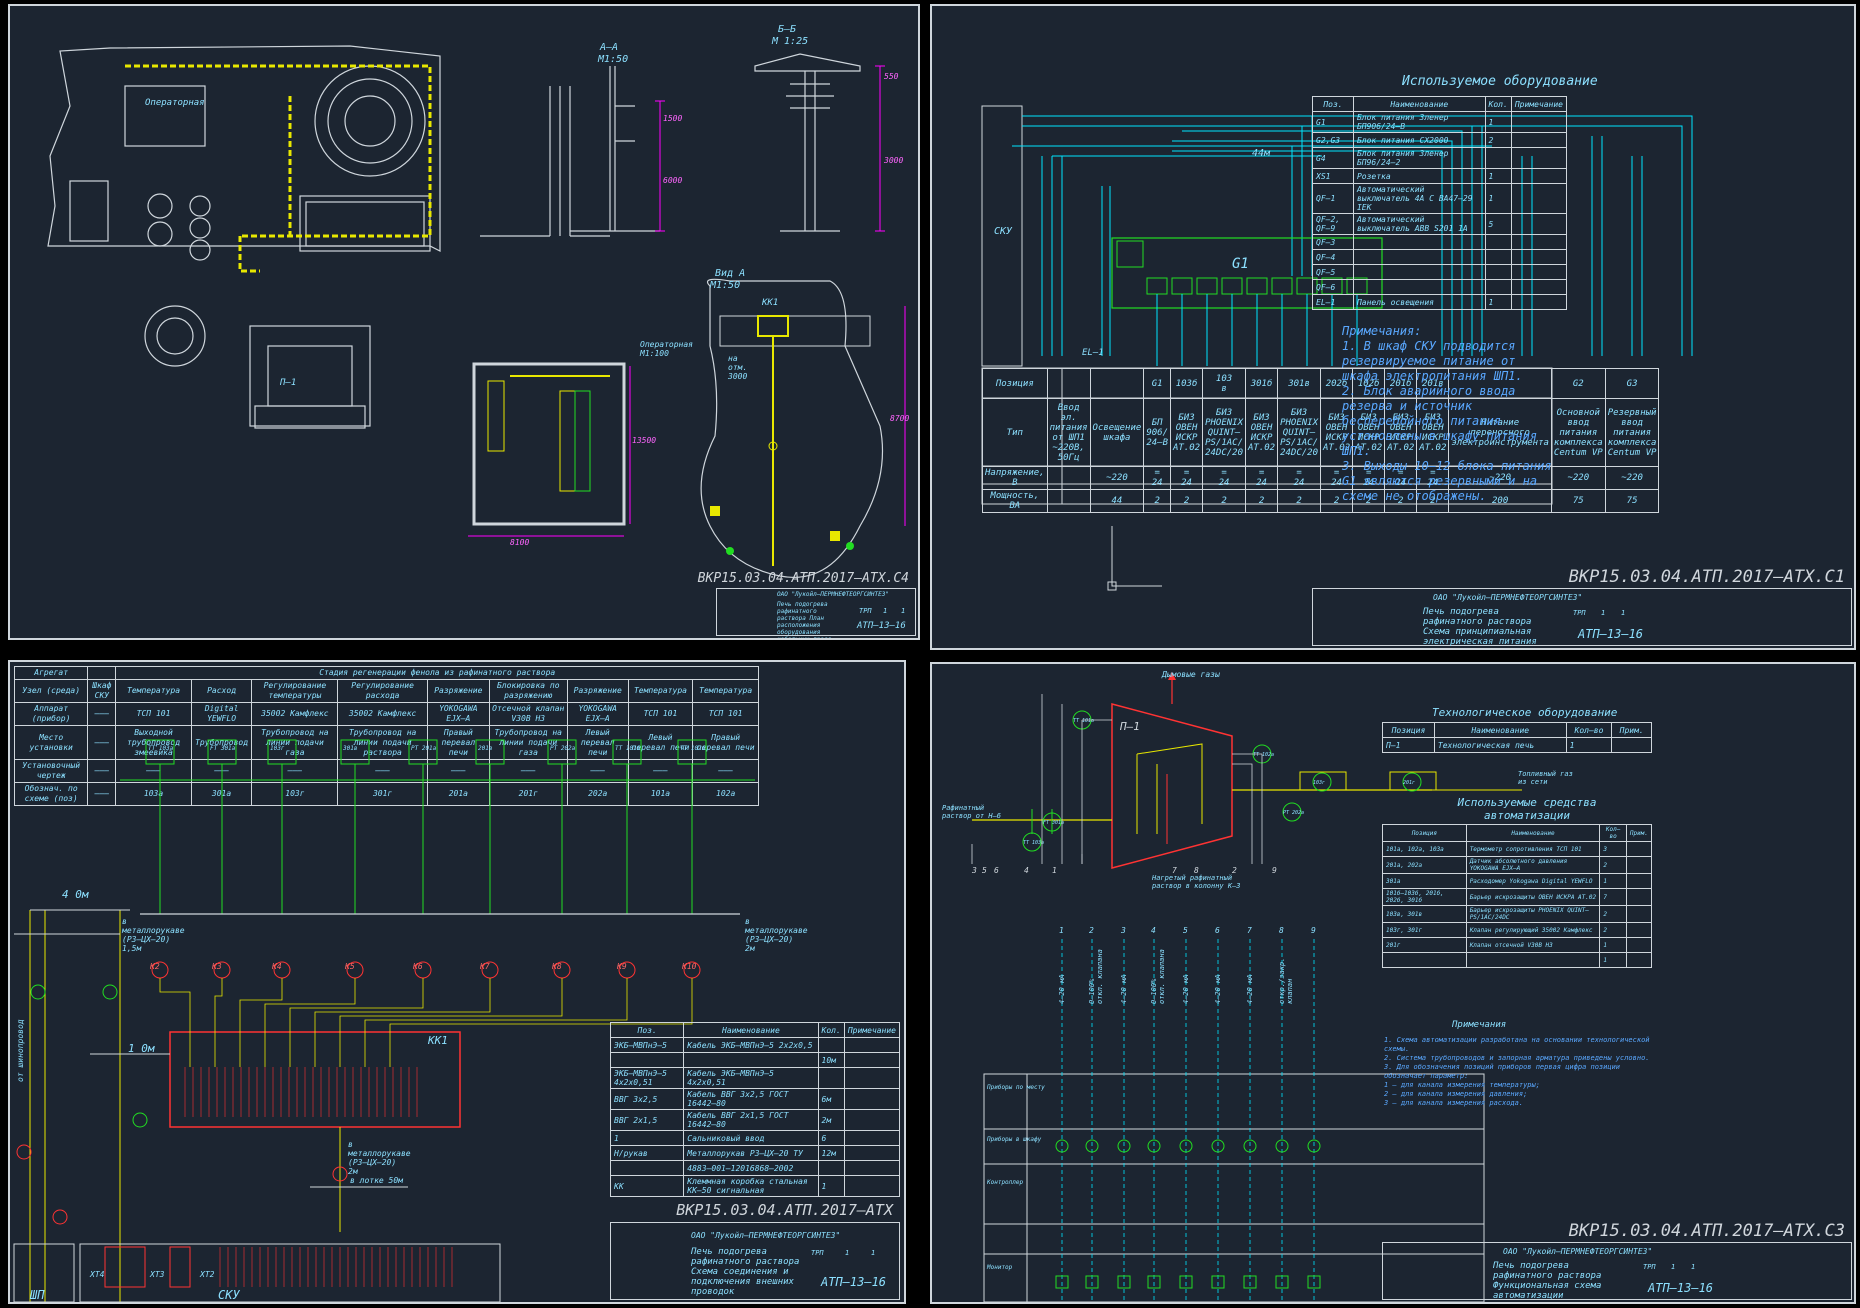  I want to click on cable-spec-cell: Н/рукав, so click(647, 1153).